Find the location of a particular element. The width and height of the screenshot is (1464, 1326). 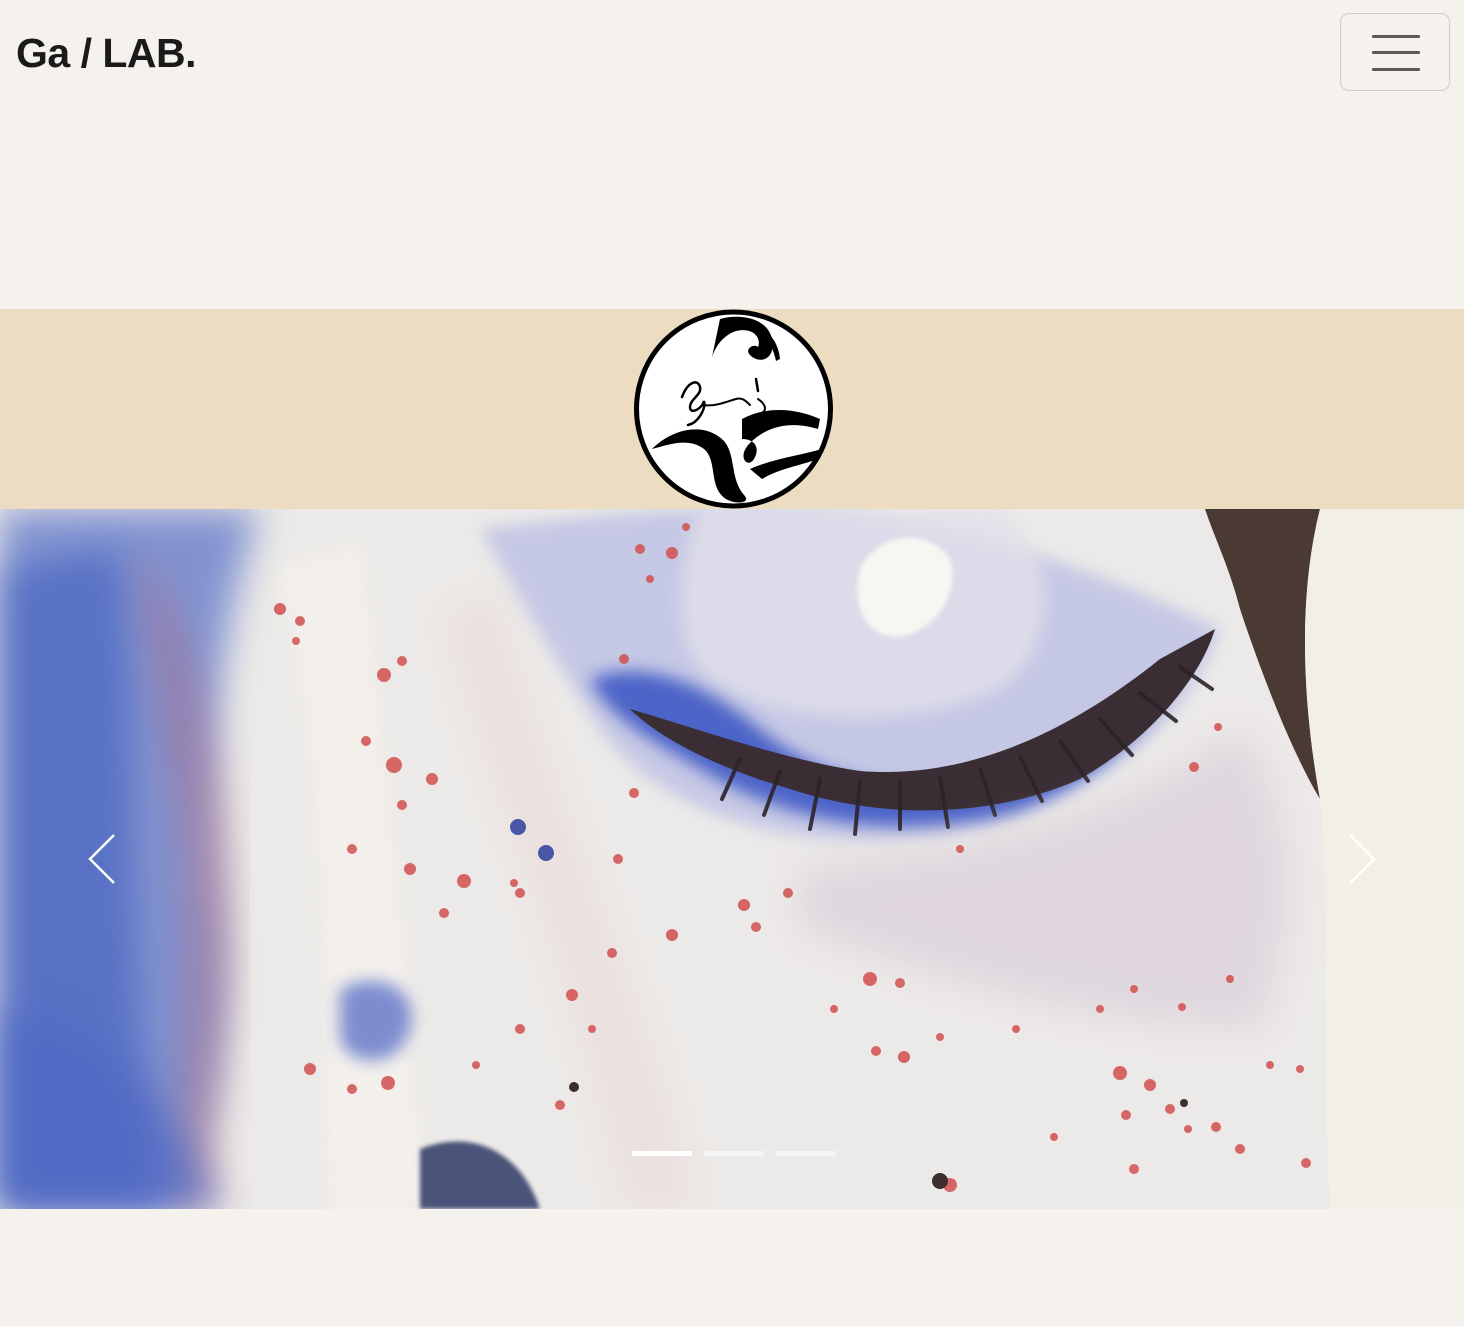

carousel-next-button is located at coordinates (1362, 859).